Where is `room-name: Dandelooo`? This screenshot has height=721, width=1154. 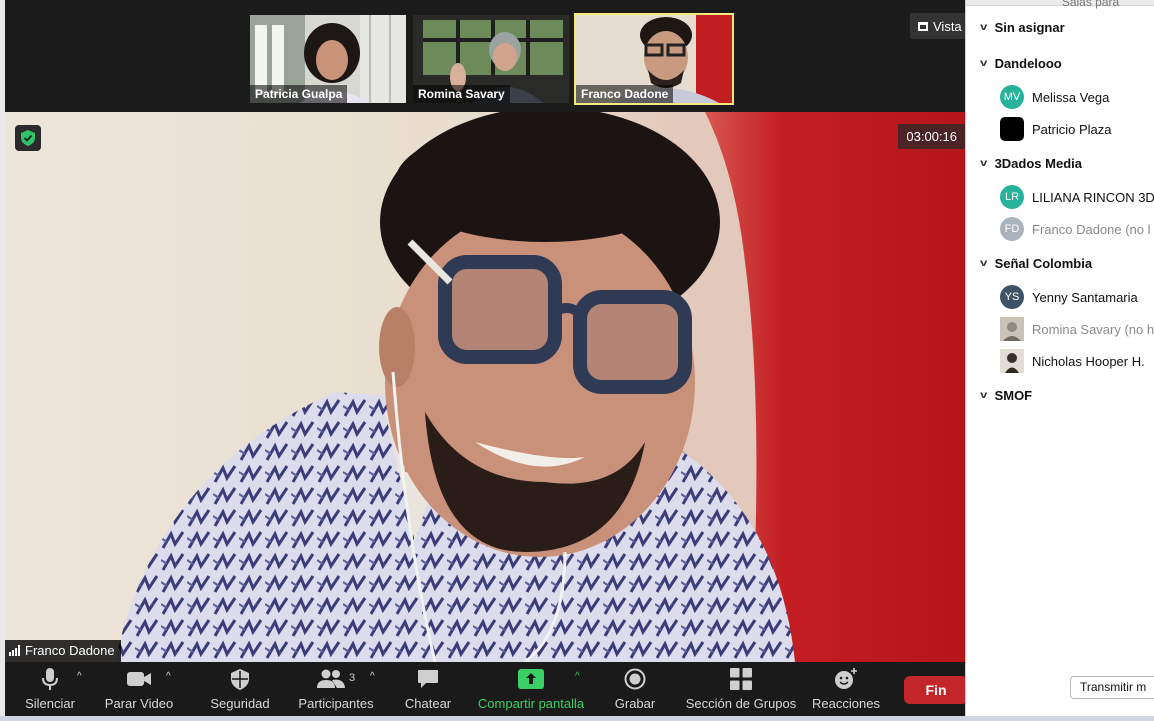
room-name: Dandelooo is located at coordinates (1028, 63).